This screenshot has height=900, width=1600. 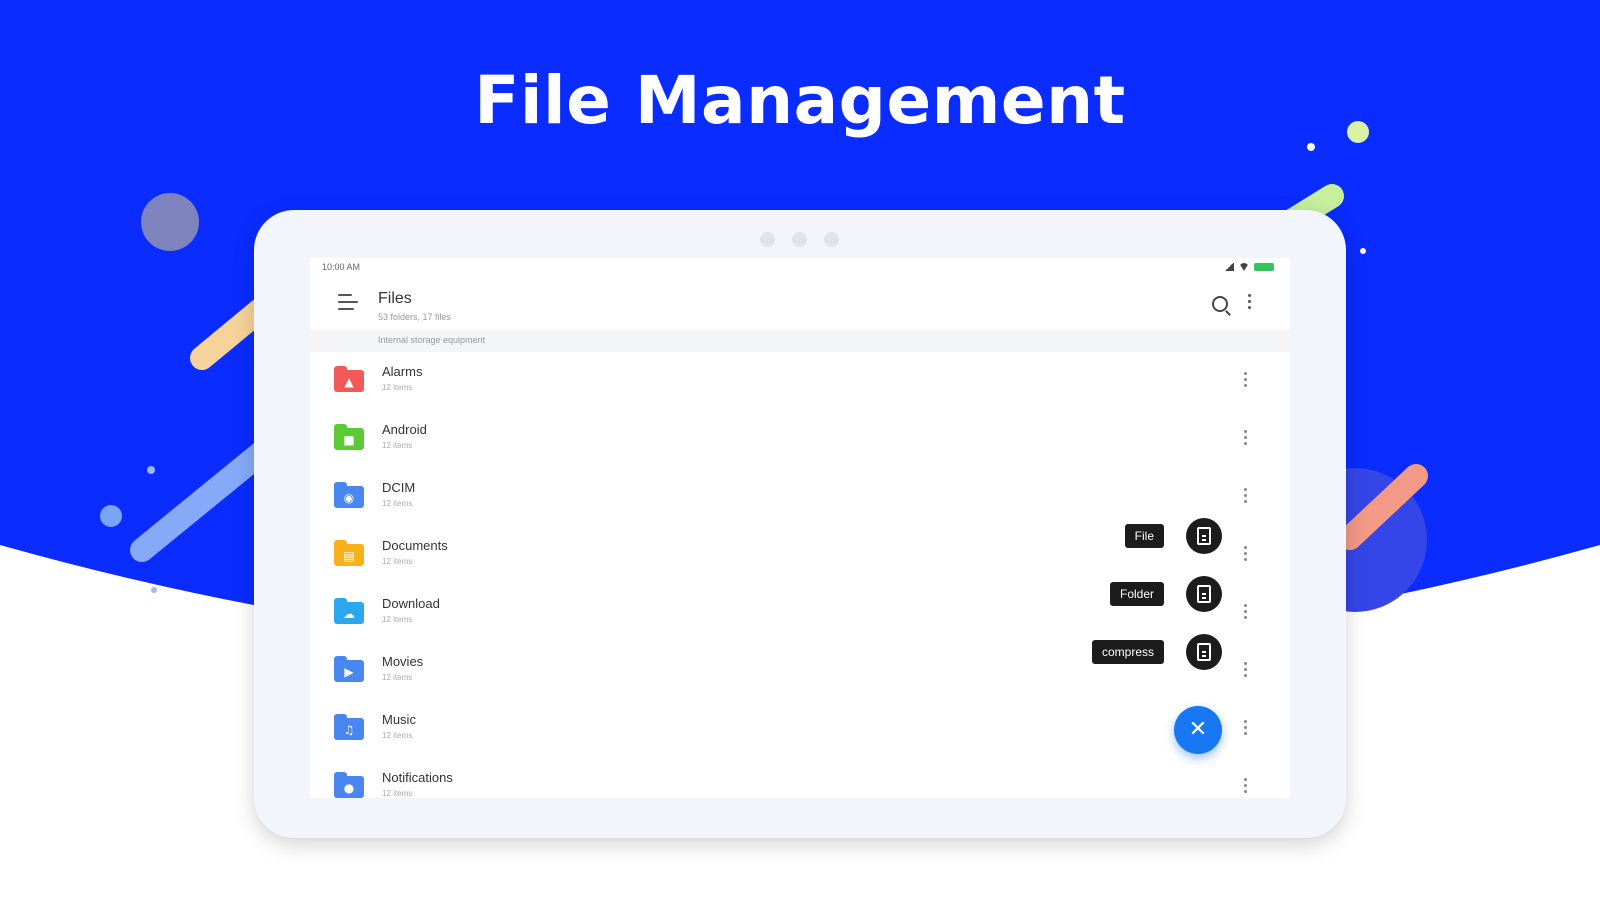 I want to click on movie-folder-icon: ▶, so click(x=349, y=669).